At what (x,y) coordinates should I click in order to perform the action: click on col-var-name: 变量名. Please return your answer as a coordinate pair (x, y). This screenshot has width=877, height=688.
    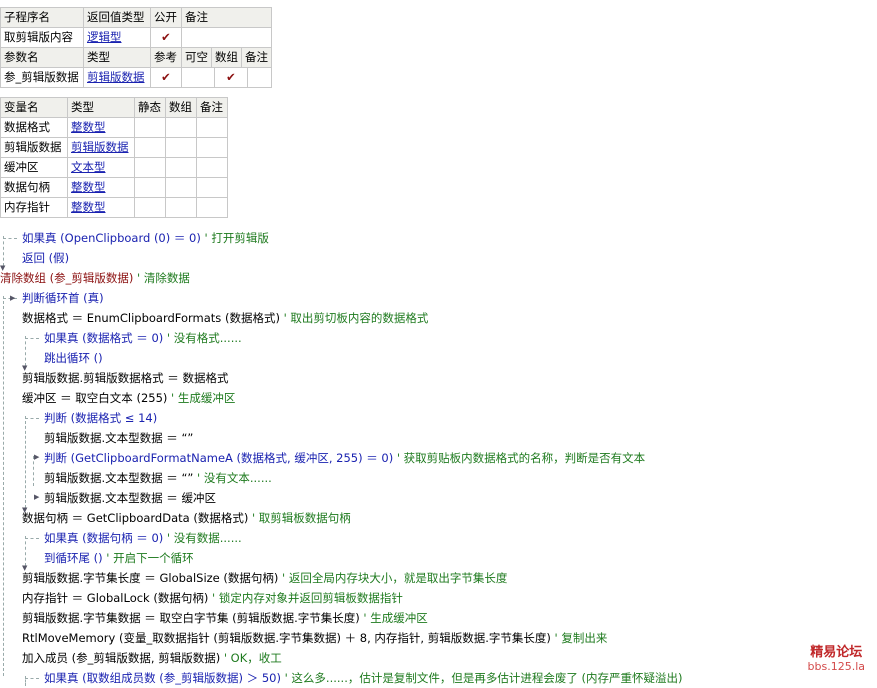
    Looking at the image, I should click on (34, 107).